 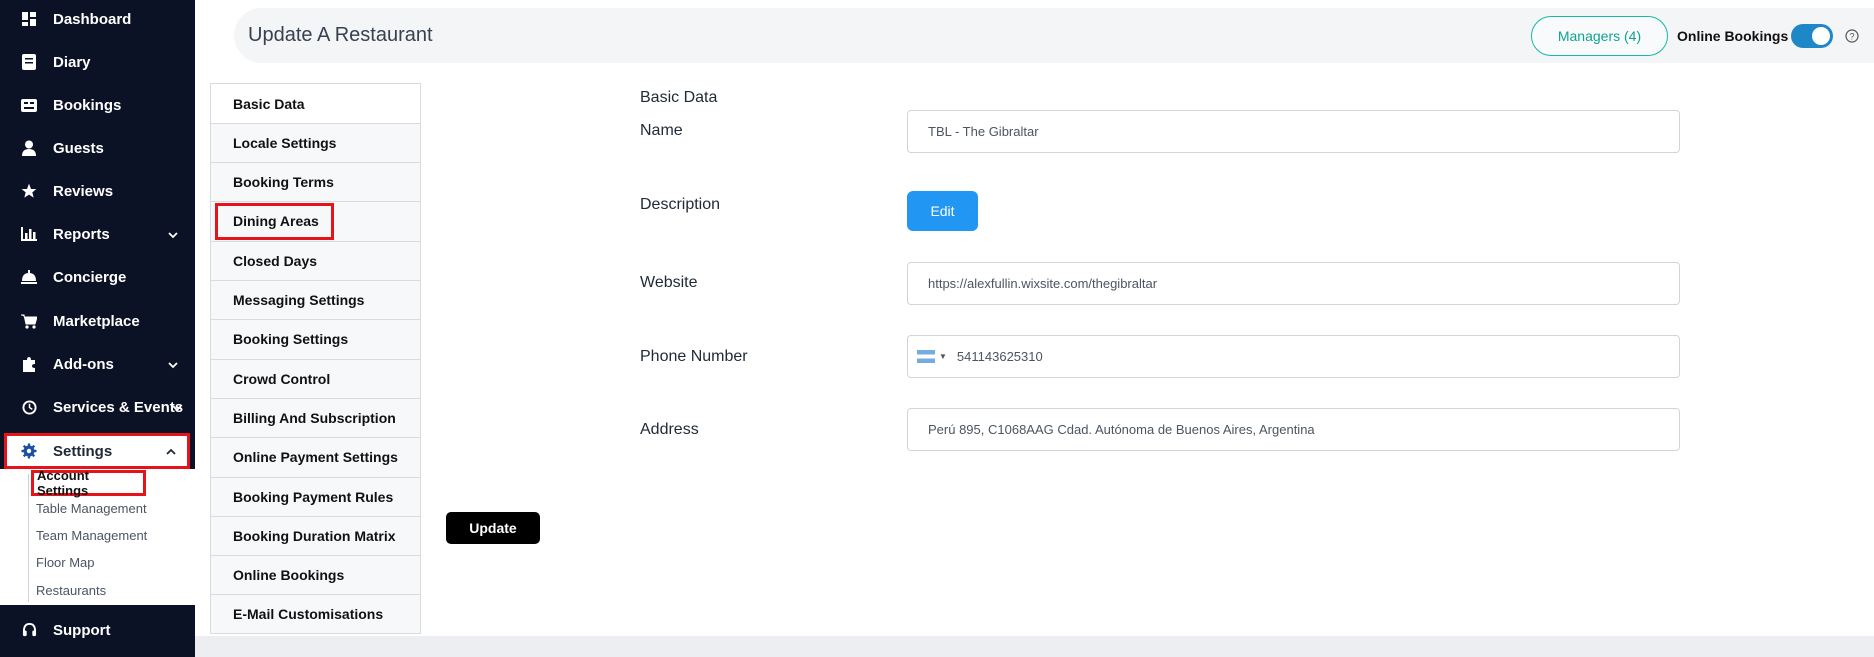 I want to click on description-label: Description, so click(x=680, y=204).